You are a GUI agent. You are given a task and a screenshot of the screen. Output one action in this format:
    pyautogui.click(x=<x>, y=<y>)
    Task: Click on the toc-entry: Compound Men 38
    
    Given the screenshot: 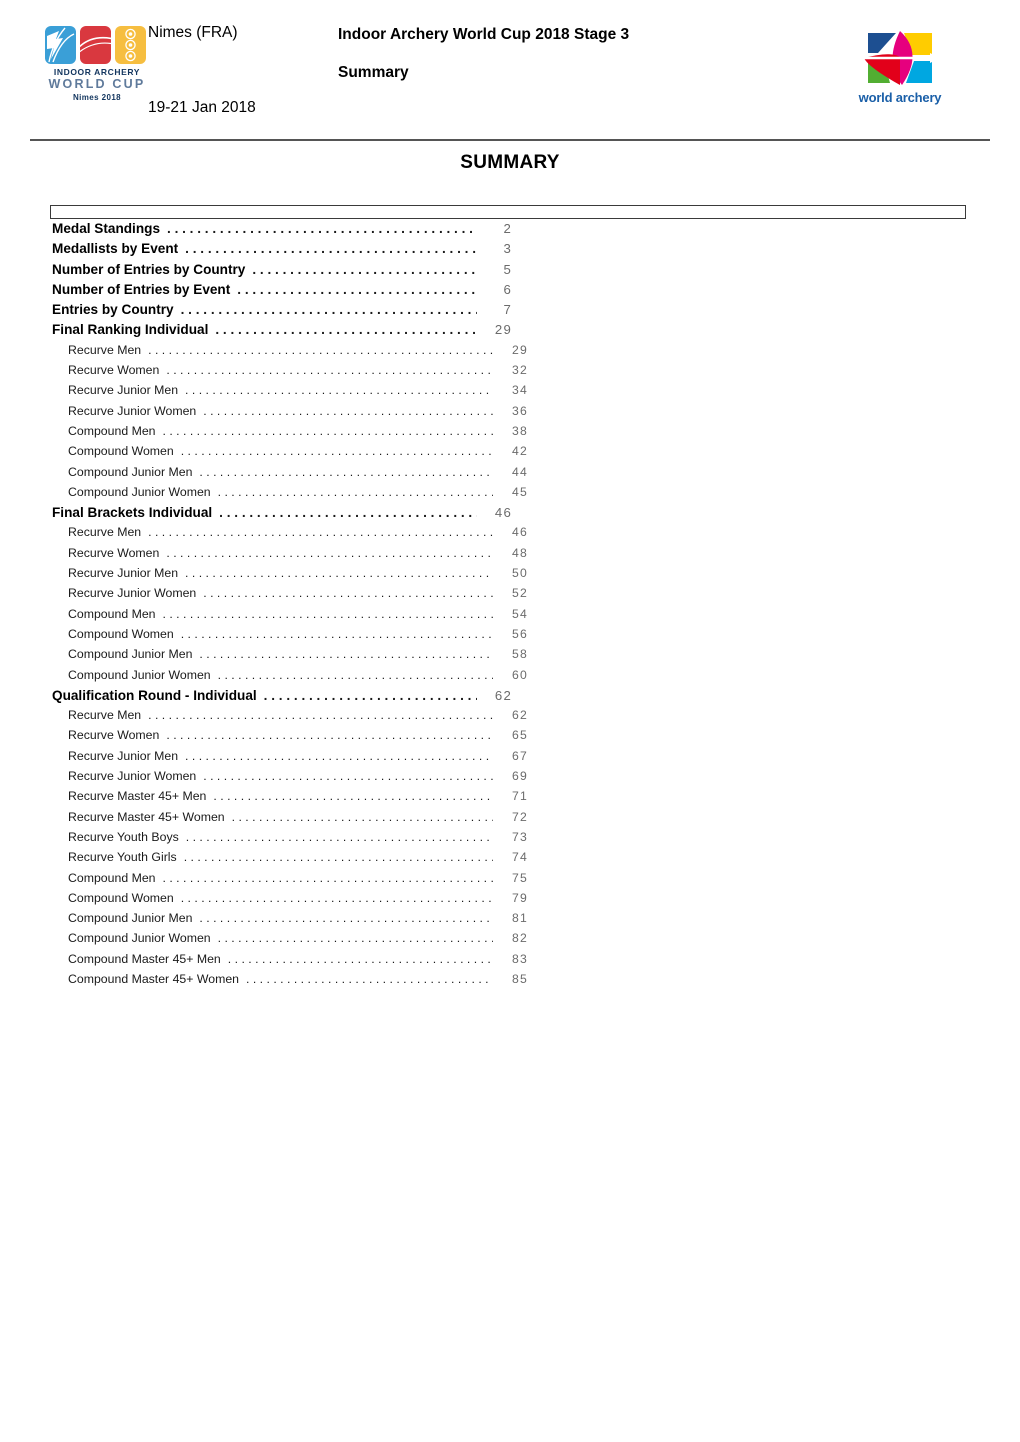 What is the action you would take?
    pyautogui.click(x=290, y=434)
    